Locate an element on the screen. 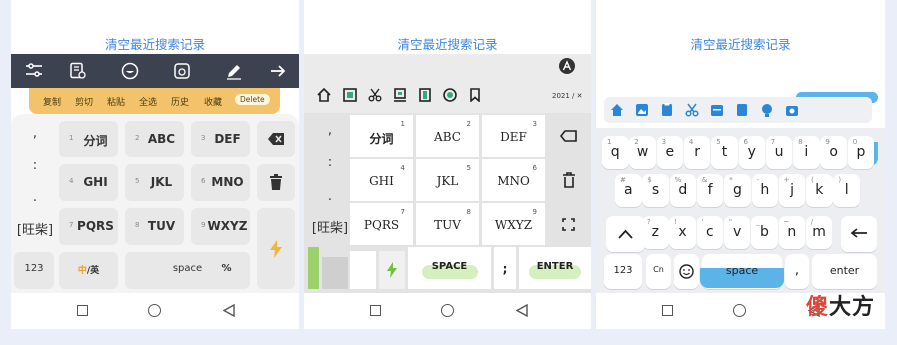 The width and height of the screenshot is (897, 345). clip-copy: 复制 is located at coordinates (52, 101).